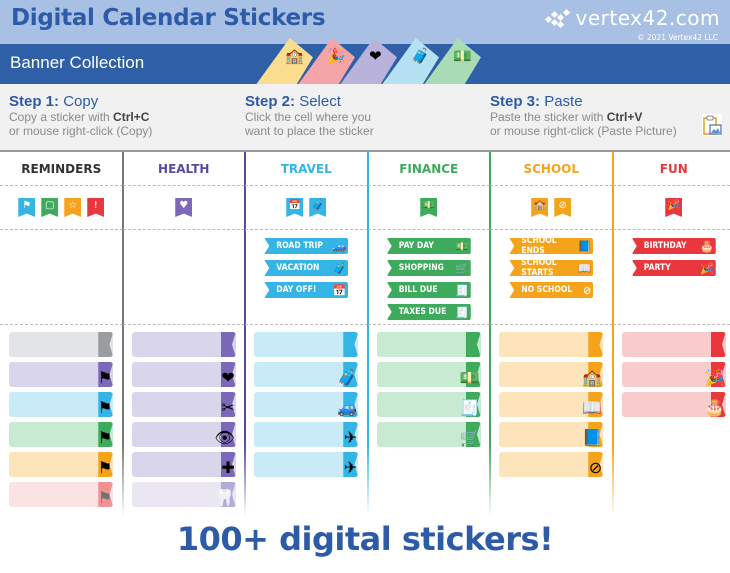  I want to click on label-sticker: TAXES DUE 🧾, so click(428, 312).